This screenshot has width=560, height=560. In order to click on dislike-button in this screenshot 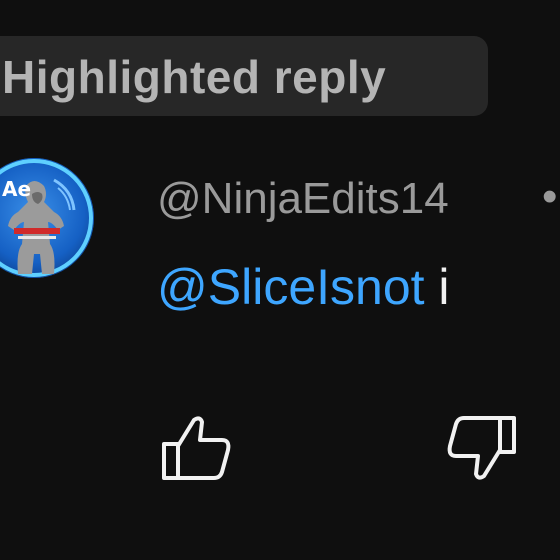, I will do `click(482, 448)`.